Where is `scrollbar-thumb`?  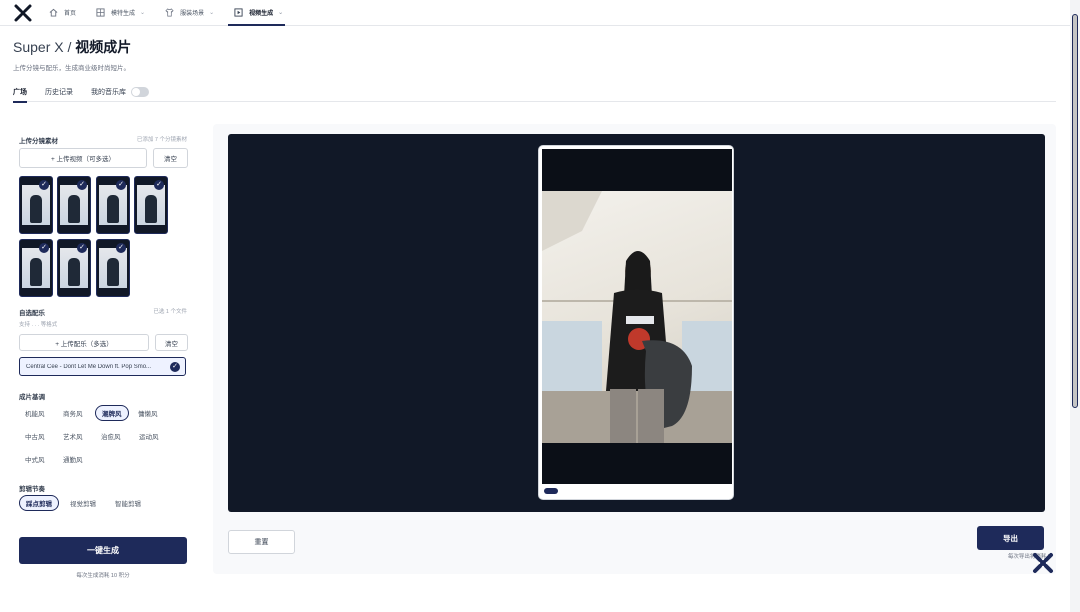 scrollbar-thumb is located at coordinates (1075, 211).